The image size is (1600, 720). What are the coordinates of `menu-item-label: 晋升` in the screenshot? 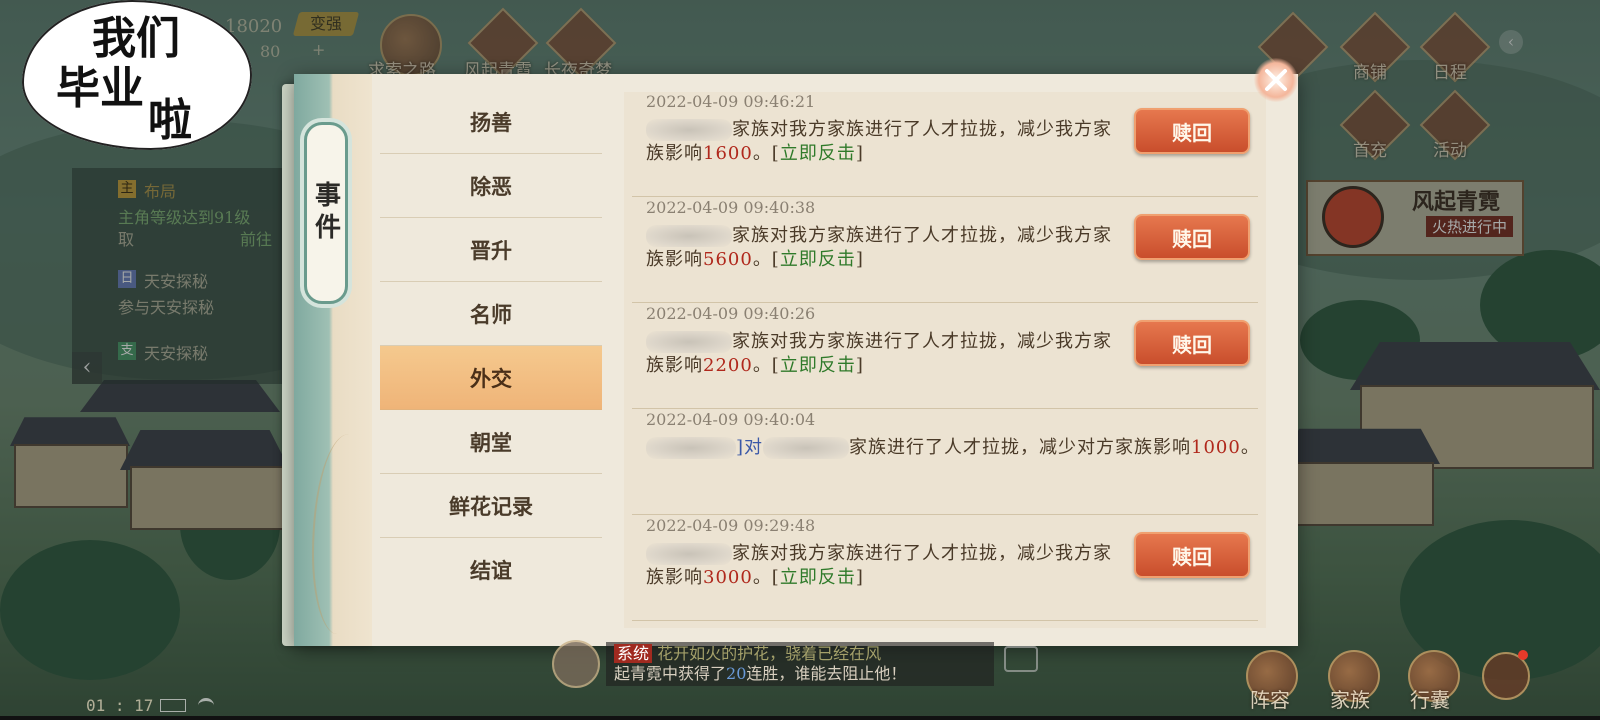 It's located at (491, 250).